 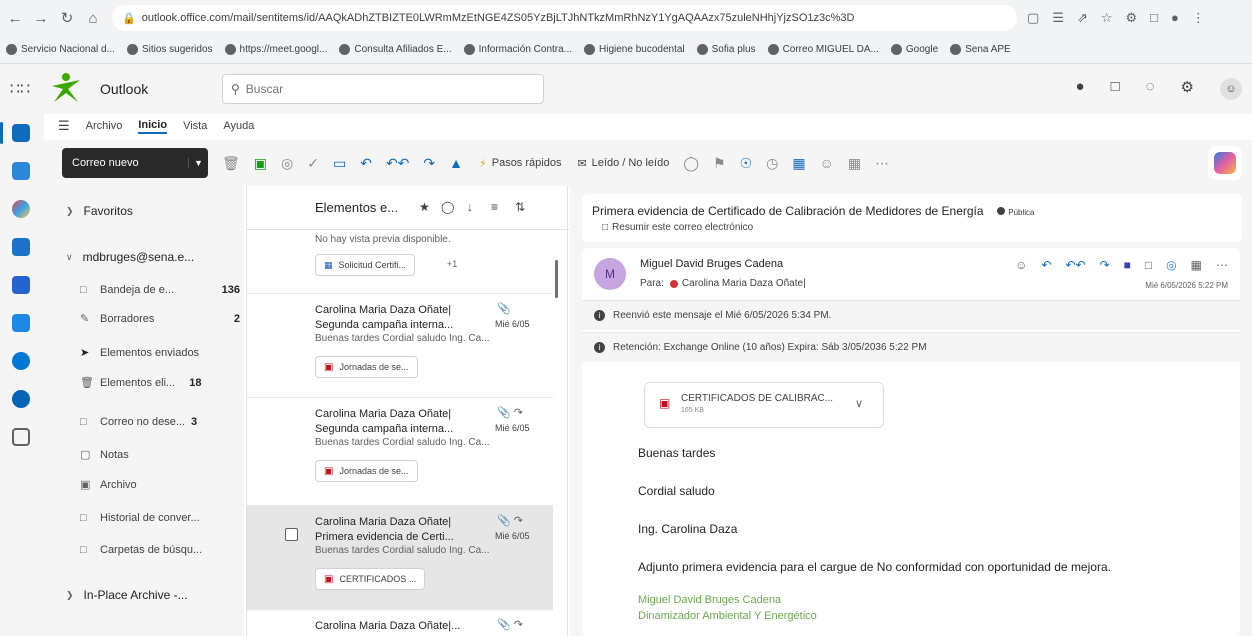 I want to click on teams-icon: ●, so click(x=1080, y=89).